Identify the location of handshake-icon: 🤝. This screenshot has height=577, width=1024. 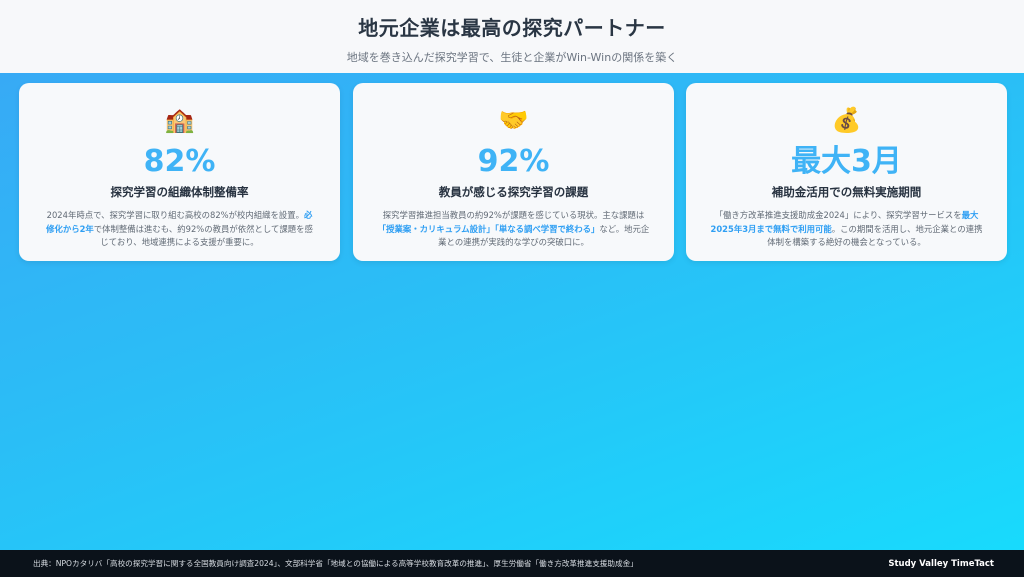
(513, 120).